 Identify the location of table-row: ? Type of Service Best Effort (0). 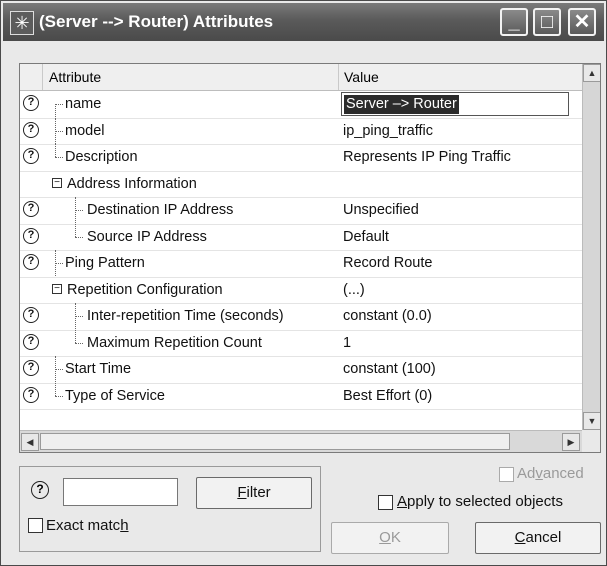
(301, 396).